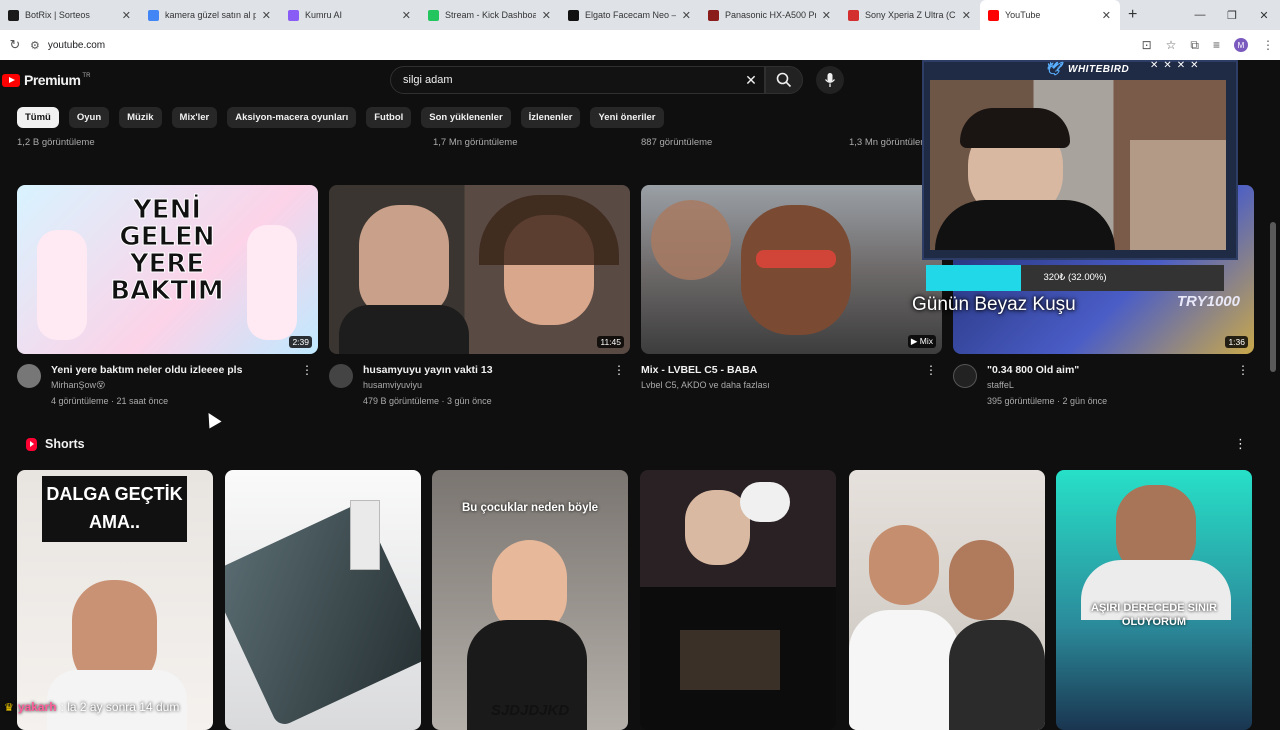 Image resolution: width=1280 pixels, height=730 pixels. I want to click on video-title: Mix - LVBEL C5 - BABA, so click(699, 370).